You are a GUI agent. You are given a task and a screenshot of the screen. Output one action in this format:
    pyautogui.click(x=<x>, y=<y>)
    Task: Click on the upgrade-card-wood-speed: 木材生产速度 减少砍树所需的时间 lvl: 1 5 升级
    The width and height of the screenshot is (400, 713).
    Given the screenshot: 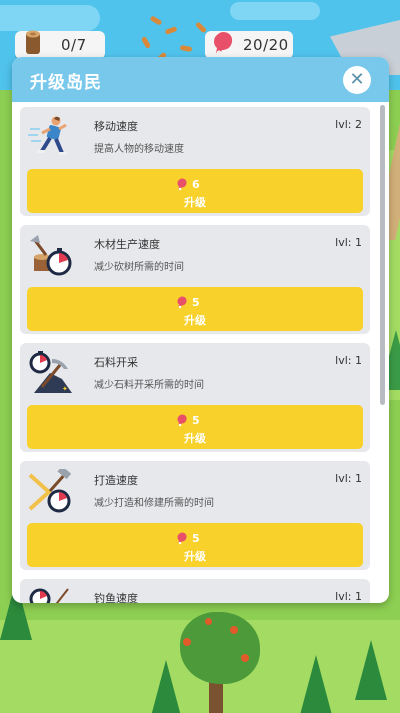 What is the action you would take?
    pyautogui.click(x=195, y=279)
    